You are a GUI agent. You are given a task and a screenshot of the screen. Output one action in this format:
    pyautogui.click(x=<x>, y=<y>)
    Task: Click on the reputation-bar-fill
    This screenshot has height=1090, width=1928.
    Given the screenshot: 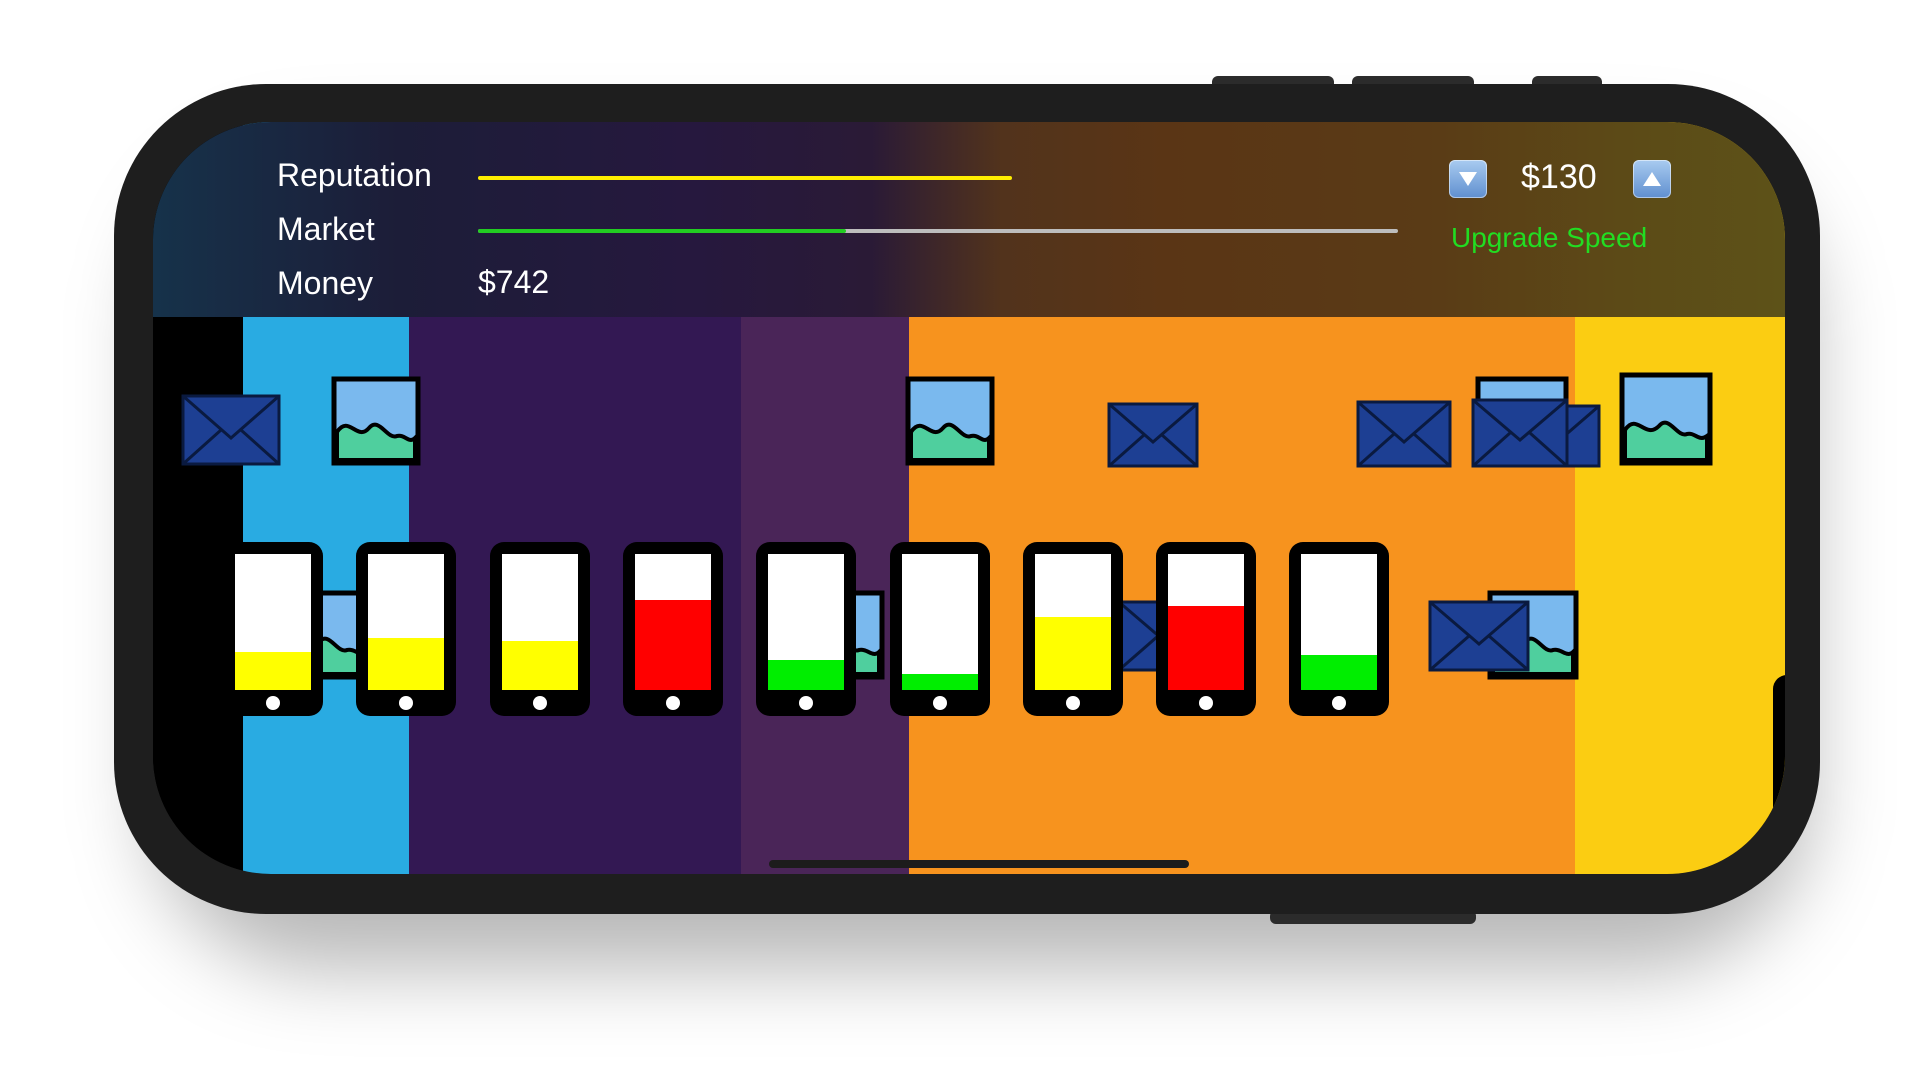 What is the action you would take?
    pyautogui.click(x=745, y=178)
    